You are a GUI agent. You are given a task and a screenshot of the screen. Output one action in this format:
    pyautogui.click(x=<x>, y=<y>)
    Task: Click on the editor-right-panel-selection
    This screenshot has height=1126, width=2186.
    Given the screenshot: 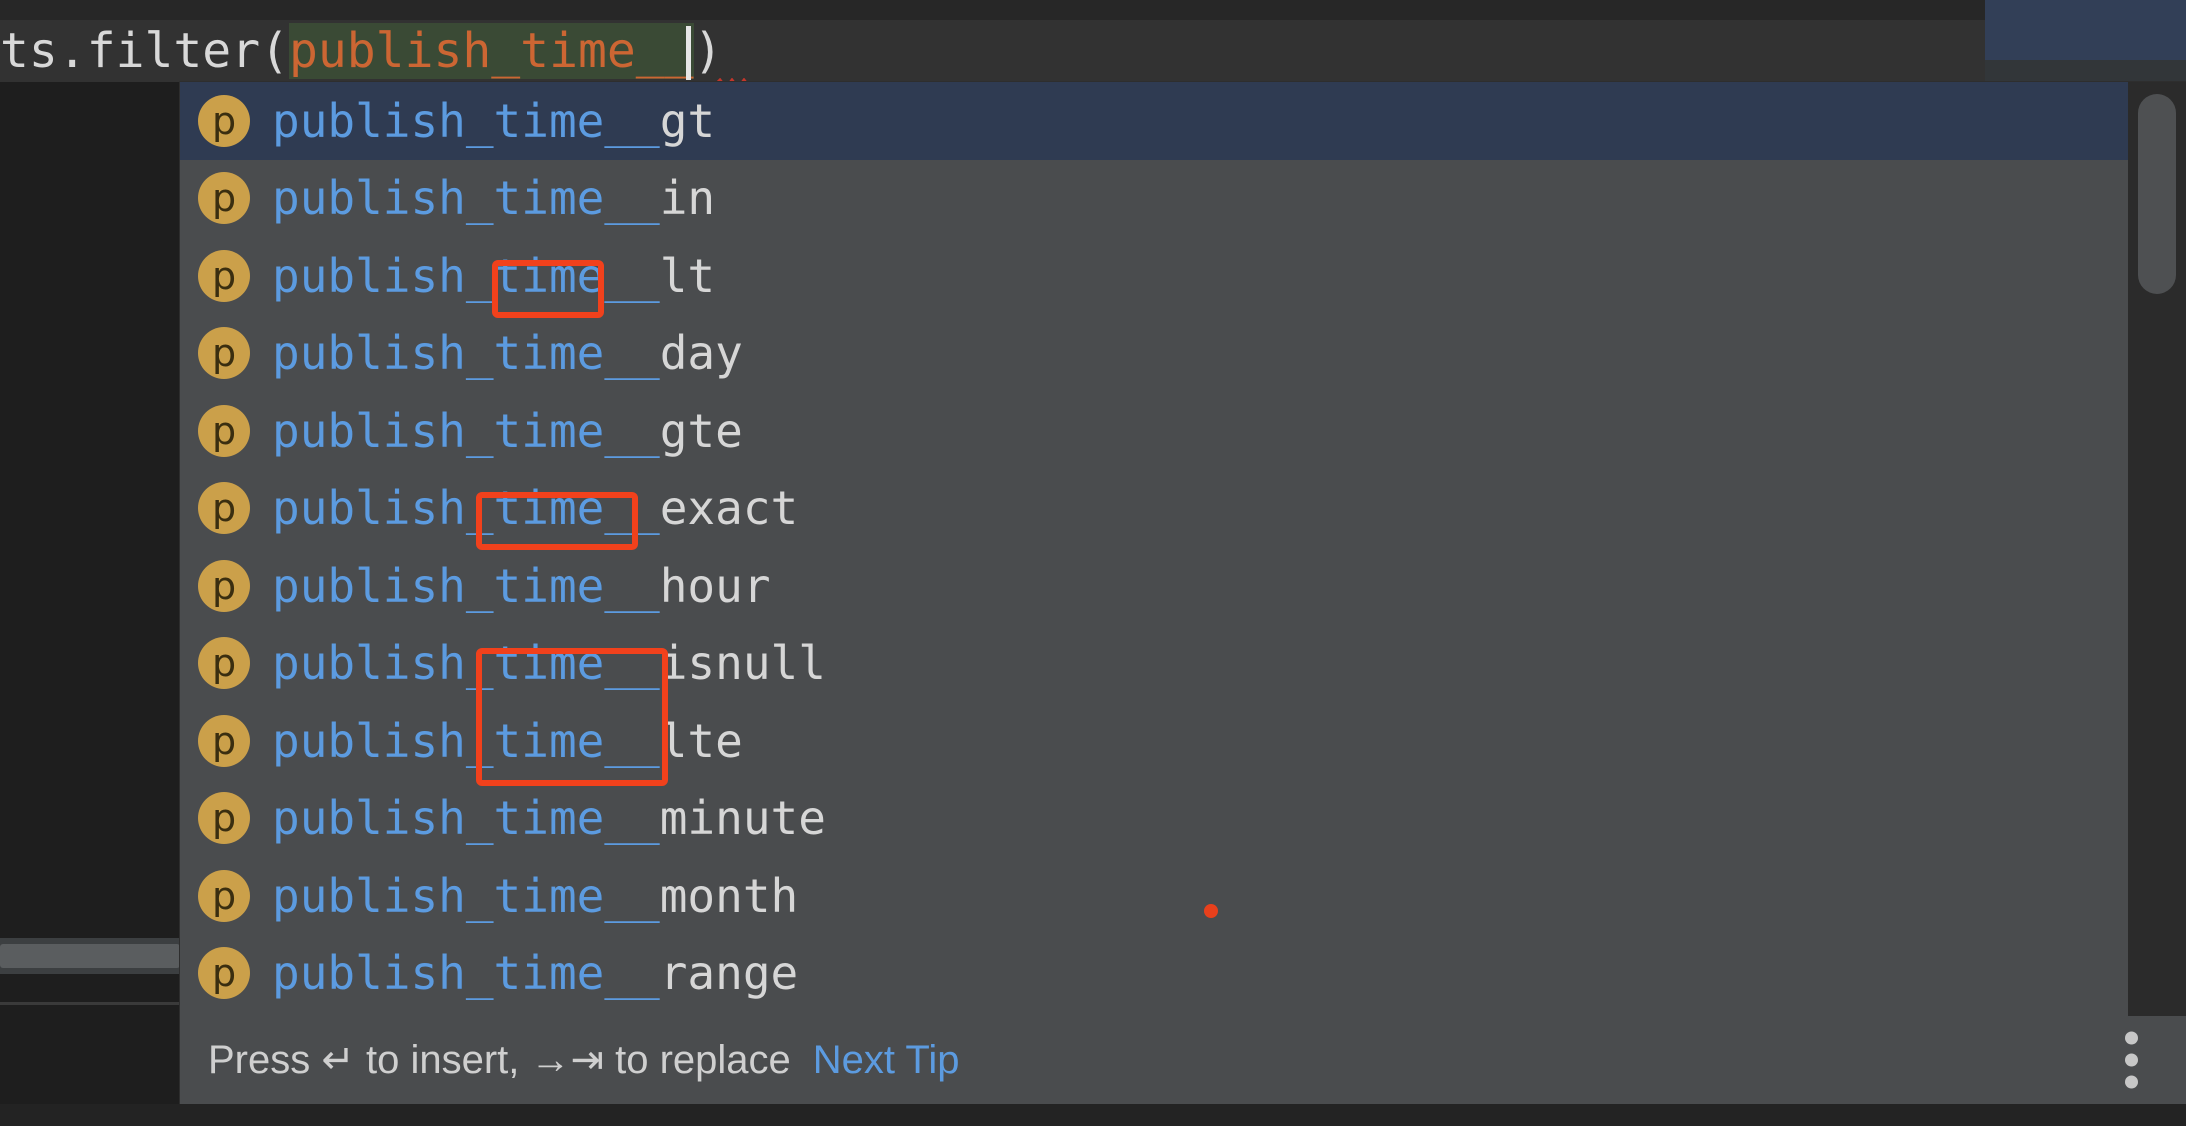 What is the action you would take?
    pyautogui.click(x=2085, y=30)
    